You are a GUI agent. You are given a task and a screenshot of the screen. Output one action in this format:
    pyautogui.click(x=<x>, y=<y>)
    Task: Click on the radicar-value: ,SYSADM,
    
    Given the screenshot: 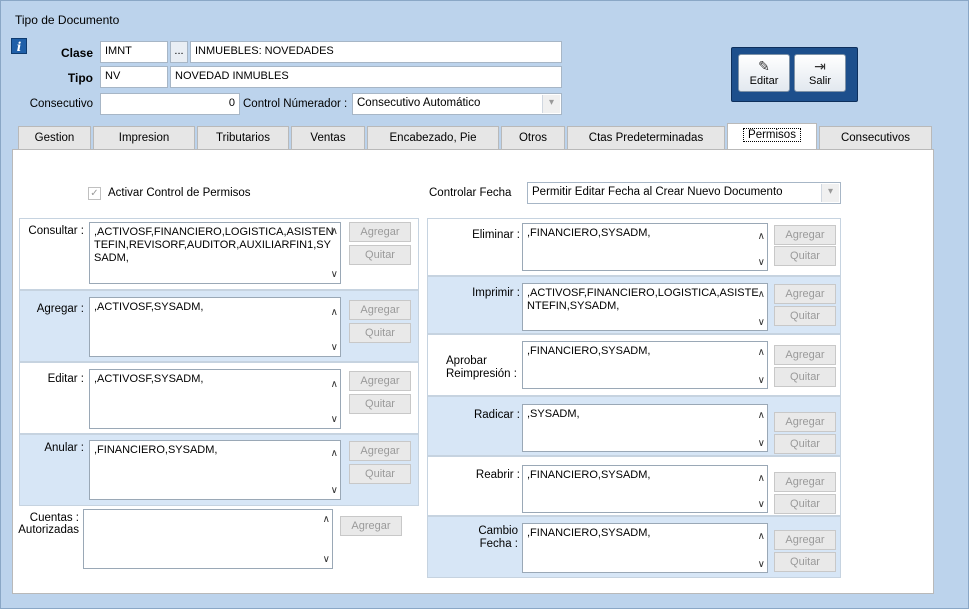 What is the action you would take?
    pyautogui.click(x=553, y=414)
    